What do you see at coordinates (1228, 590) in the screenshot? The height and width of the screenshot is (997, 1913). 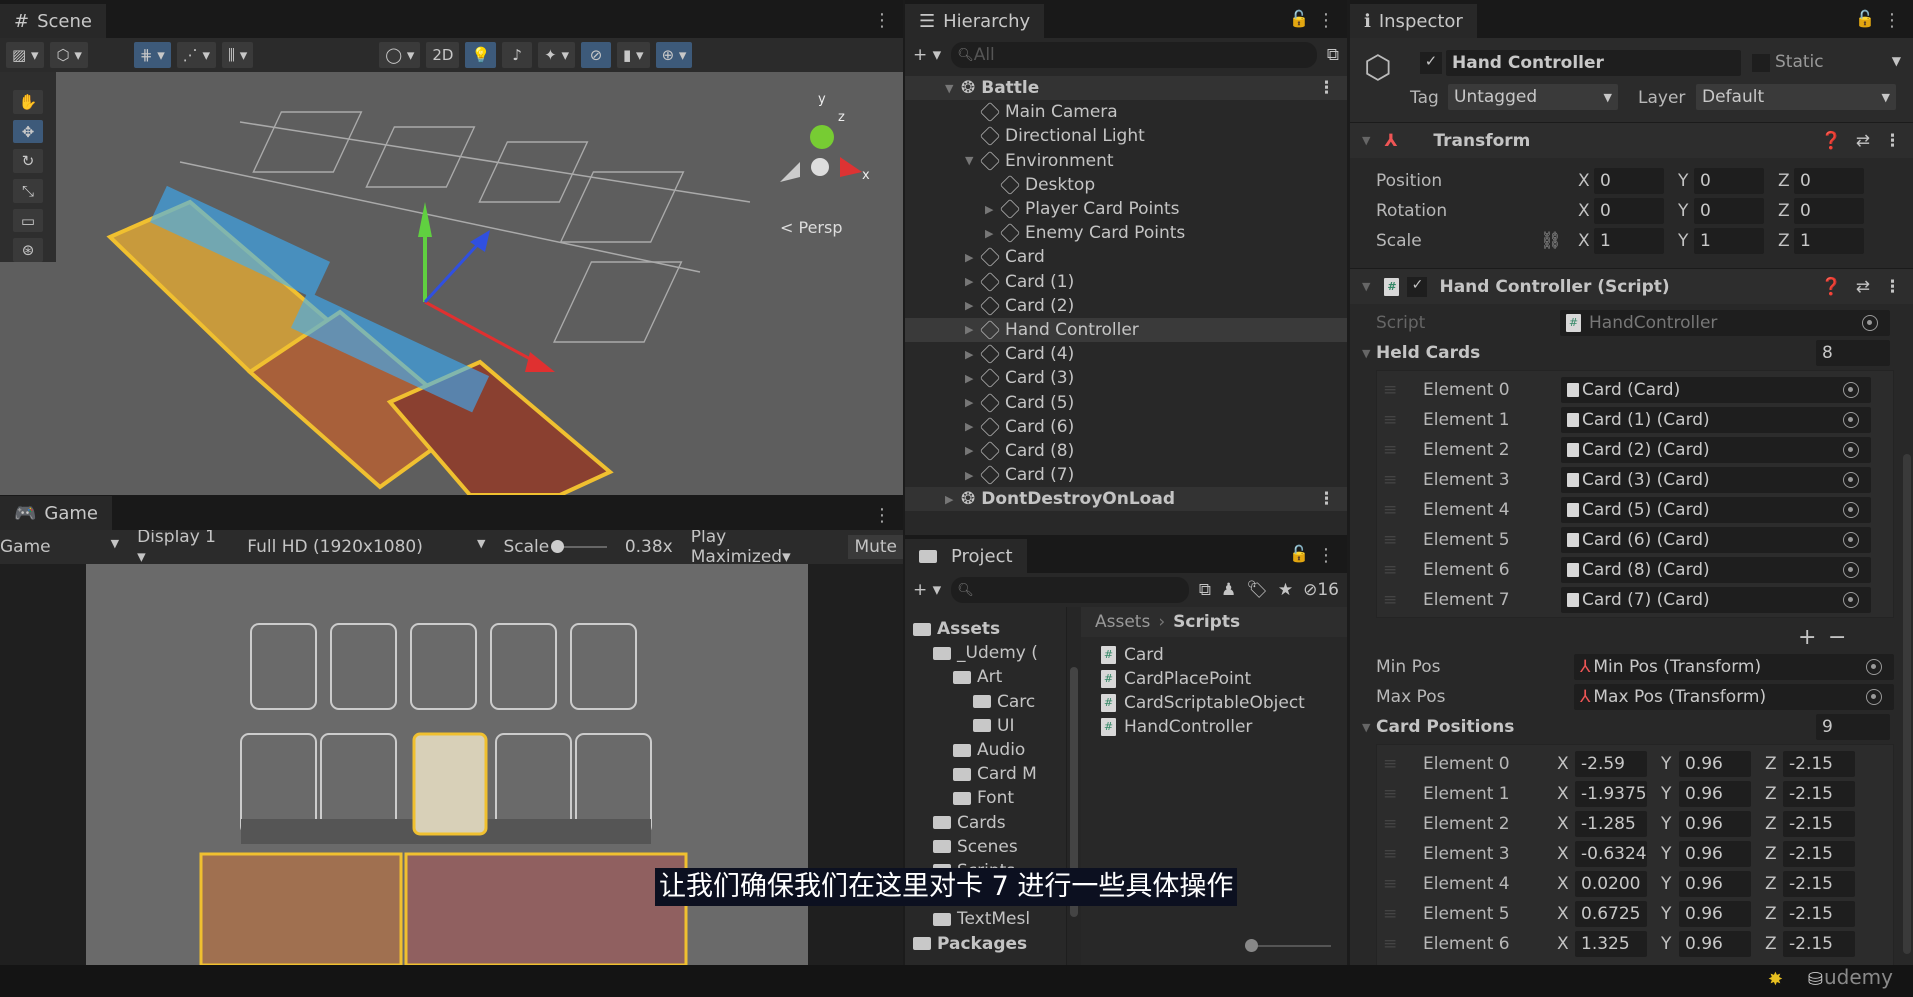 I see `filter-type-icon: ♟` at bounding box center [1228, 590].